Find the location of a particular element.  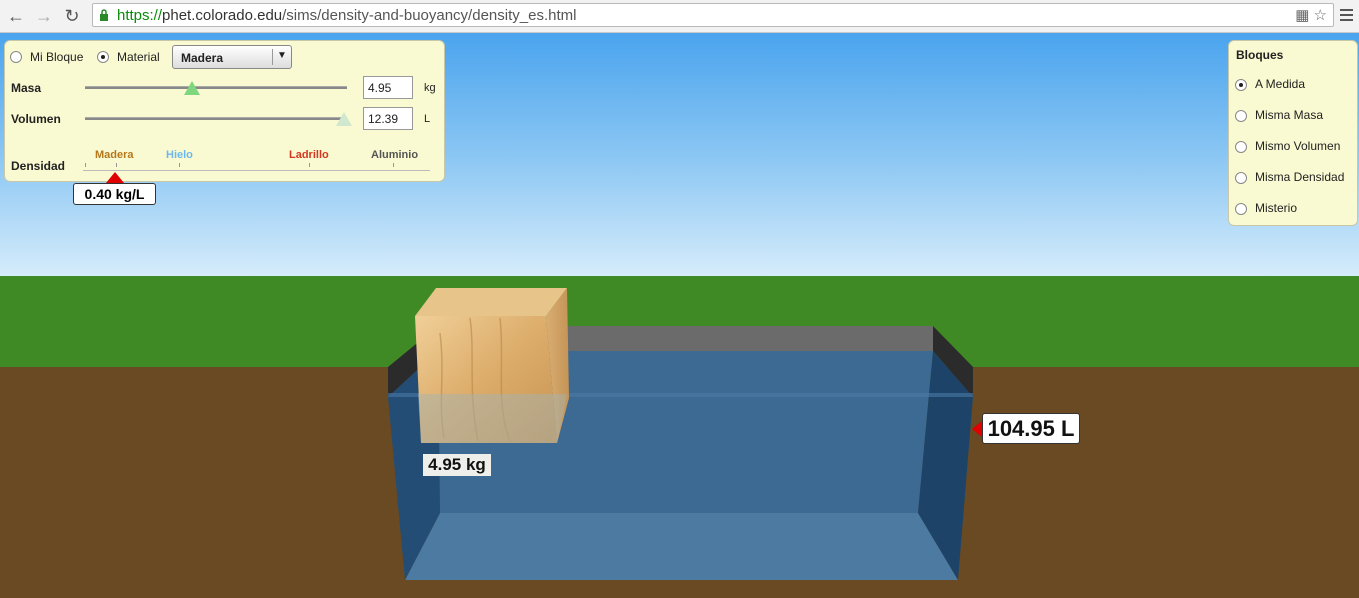

blocks-option-label: Misma Masa is located at coordinates (1289, 115).